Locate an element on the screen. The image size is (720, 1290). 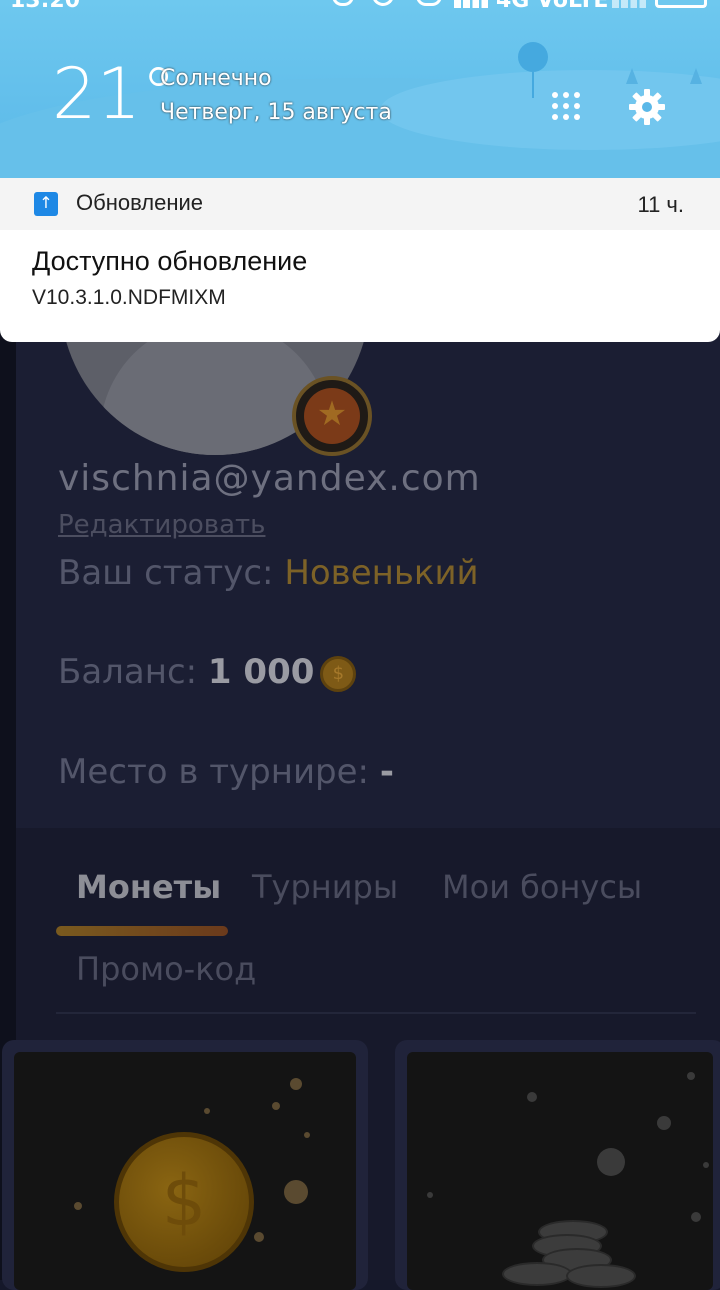
balance-value: 1 000 is located at coordinates (261, 672).